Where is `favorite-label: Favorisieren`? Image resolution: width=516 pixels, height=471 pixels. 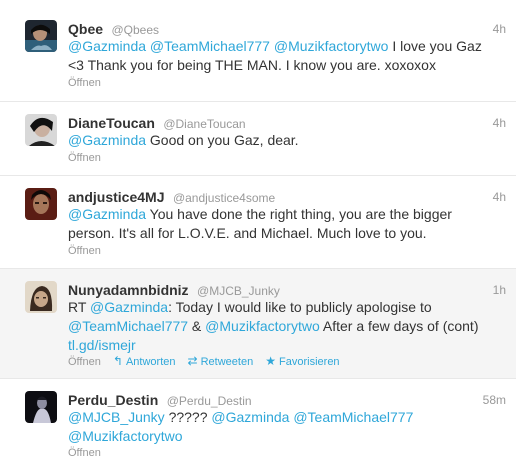
favorite-label: Favorisieren is located at coordinates (309, 362).